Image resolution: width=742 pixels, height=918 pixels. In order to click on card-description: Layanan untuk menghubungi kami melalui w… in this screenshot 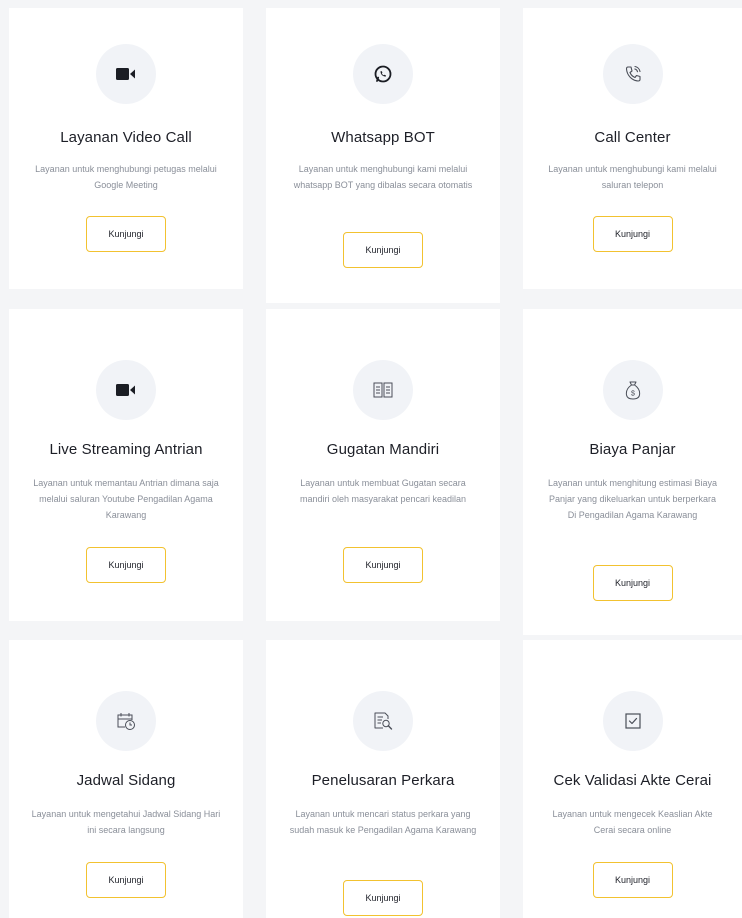, I will do `click(383, 177)`.